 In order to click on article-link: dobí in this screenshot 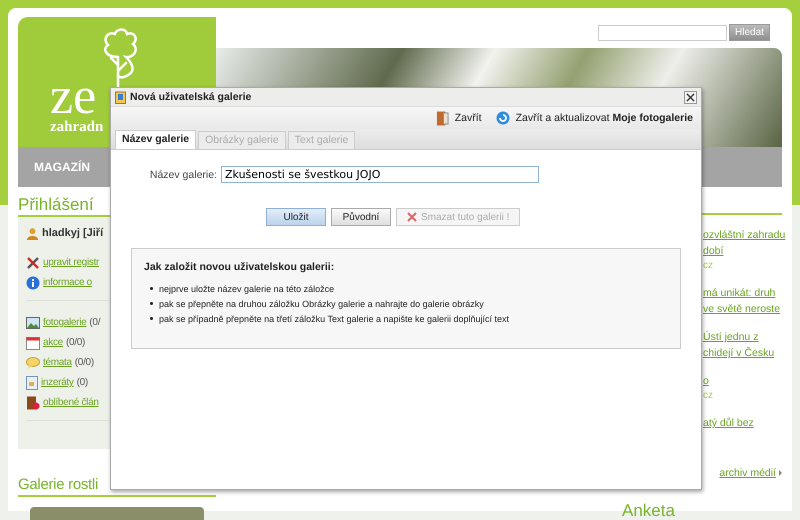, I will do `click(742, 251)`.